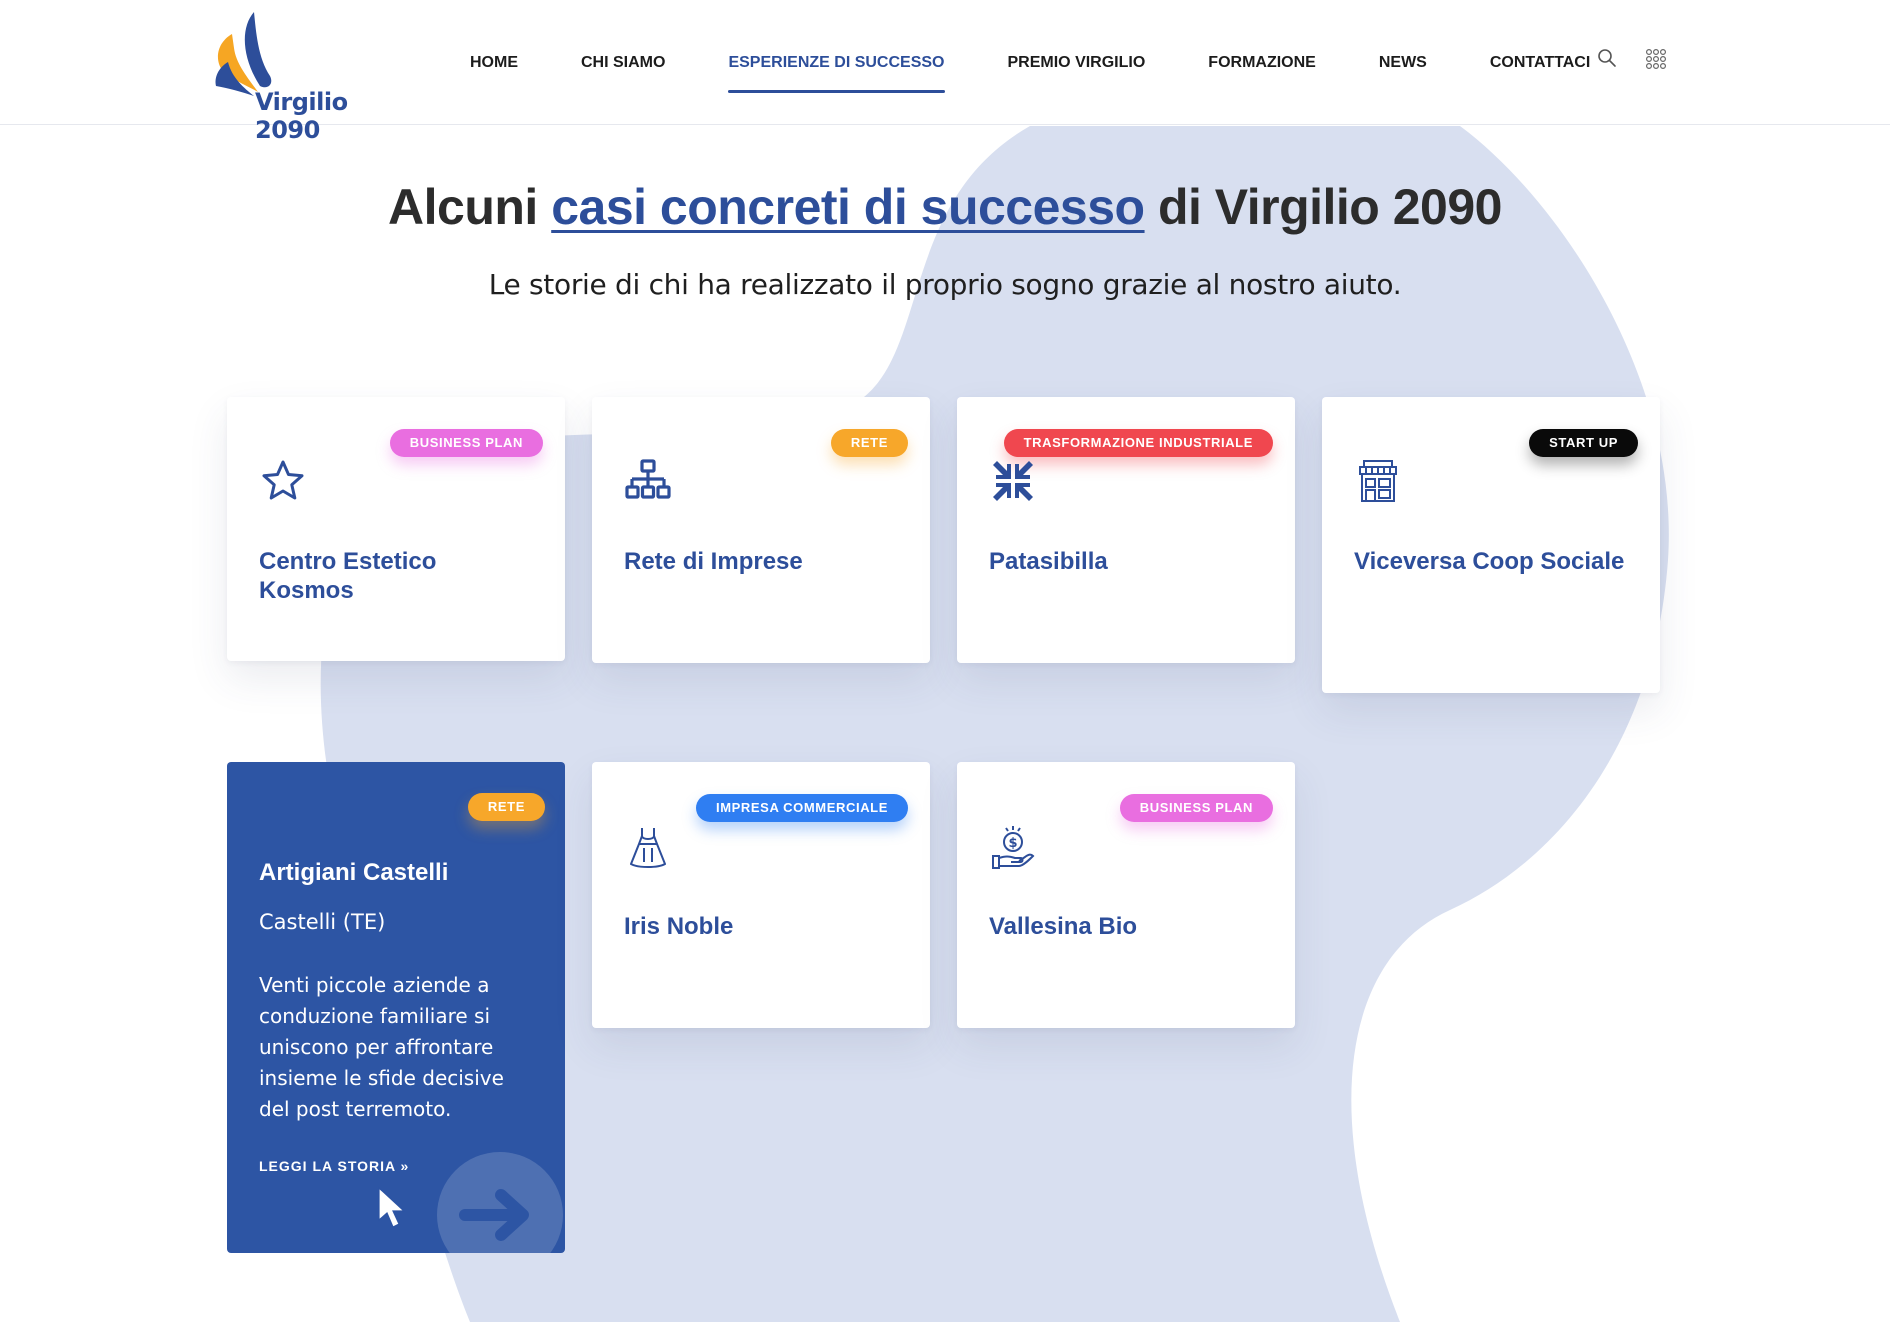 The height and width of the screenshot is (1322, 1890). I want to click on compress-arrows-icon, so click(1013, 481).